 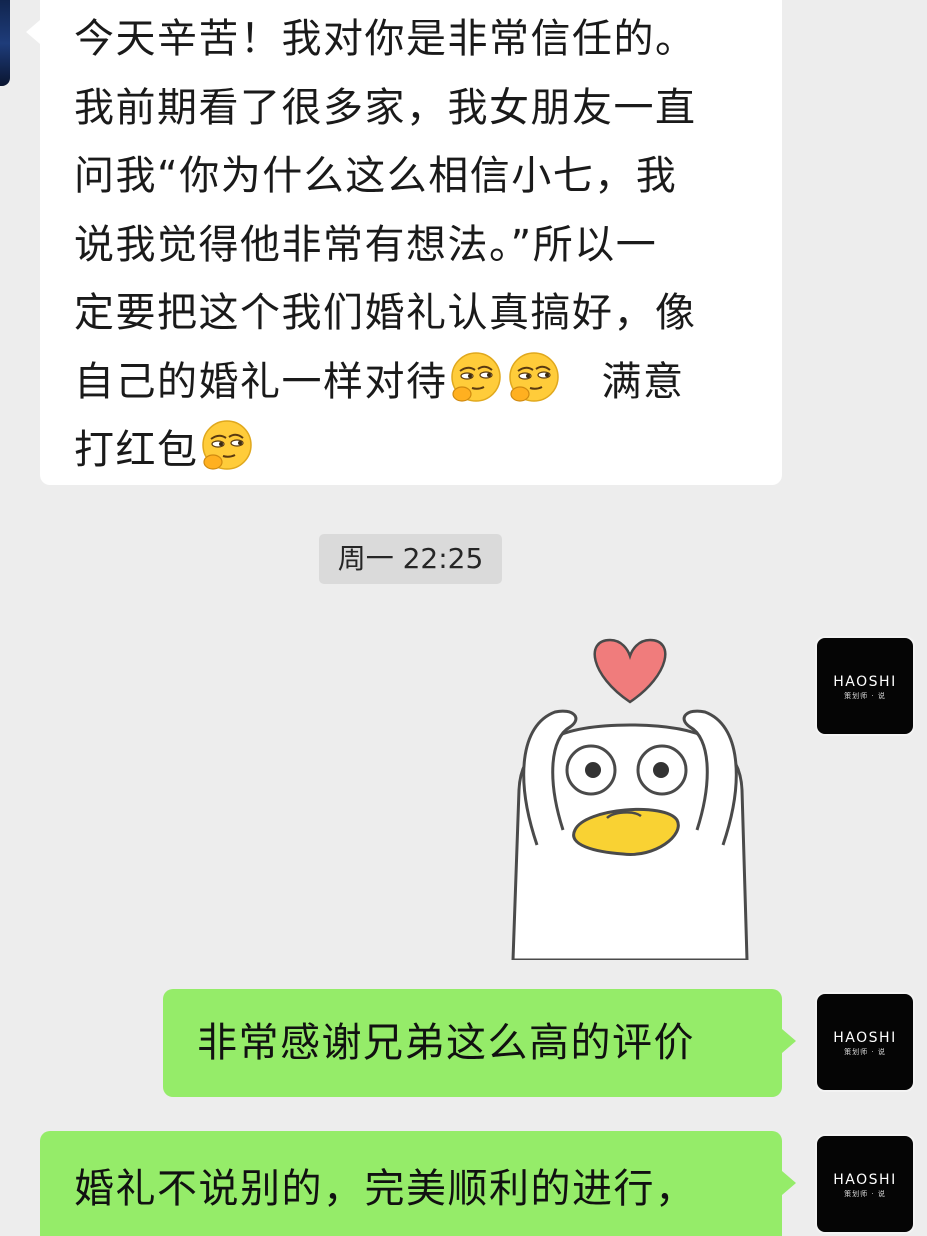 What do you see at coordinates (428, 1229) in the screenshot?
I see `message-line: 是我箱本行，给你留多留学来是我` at bounding box center [428, 1229].